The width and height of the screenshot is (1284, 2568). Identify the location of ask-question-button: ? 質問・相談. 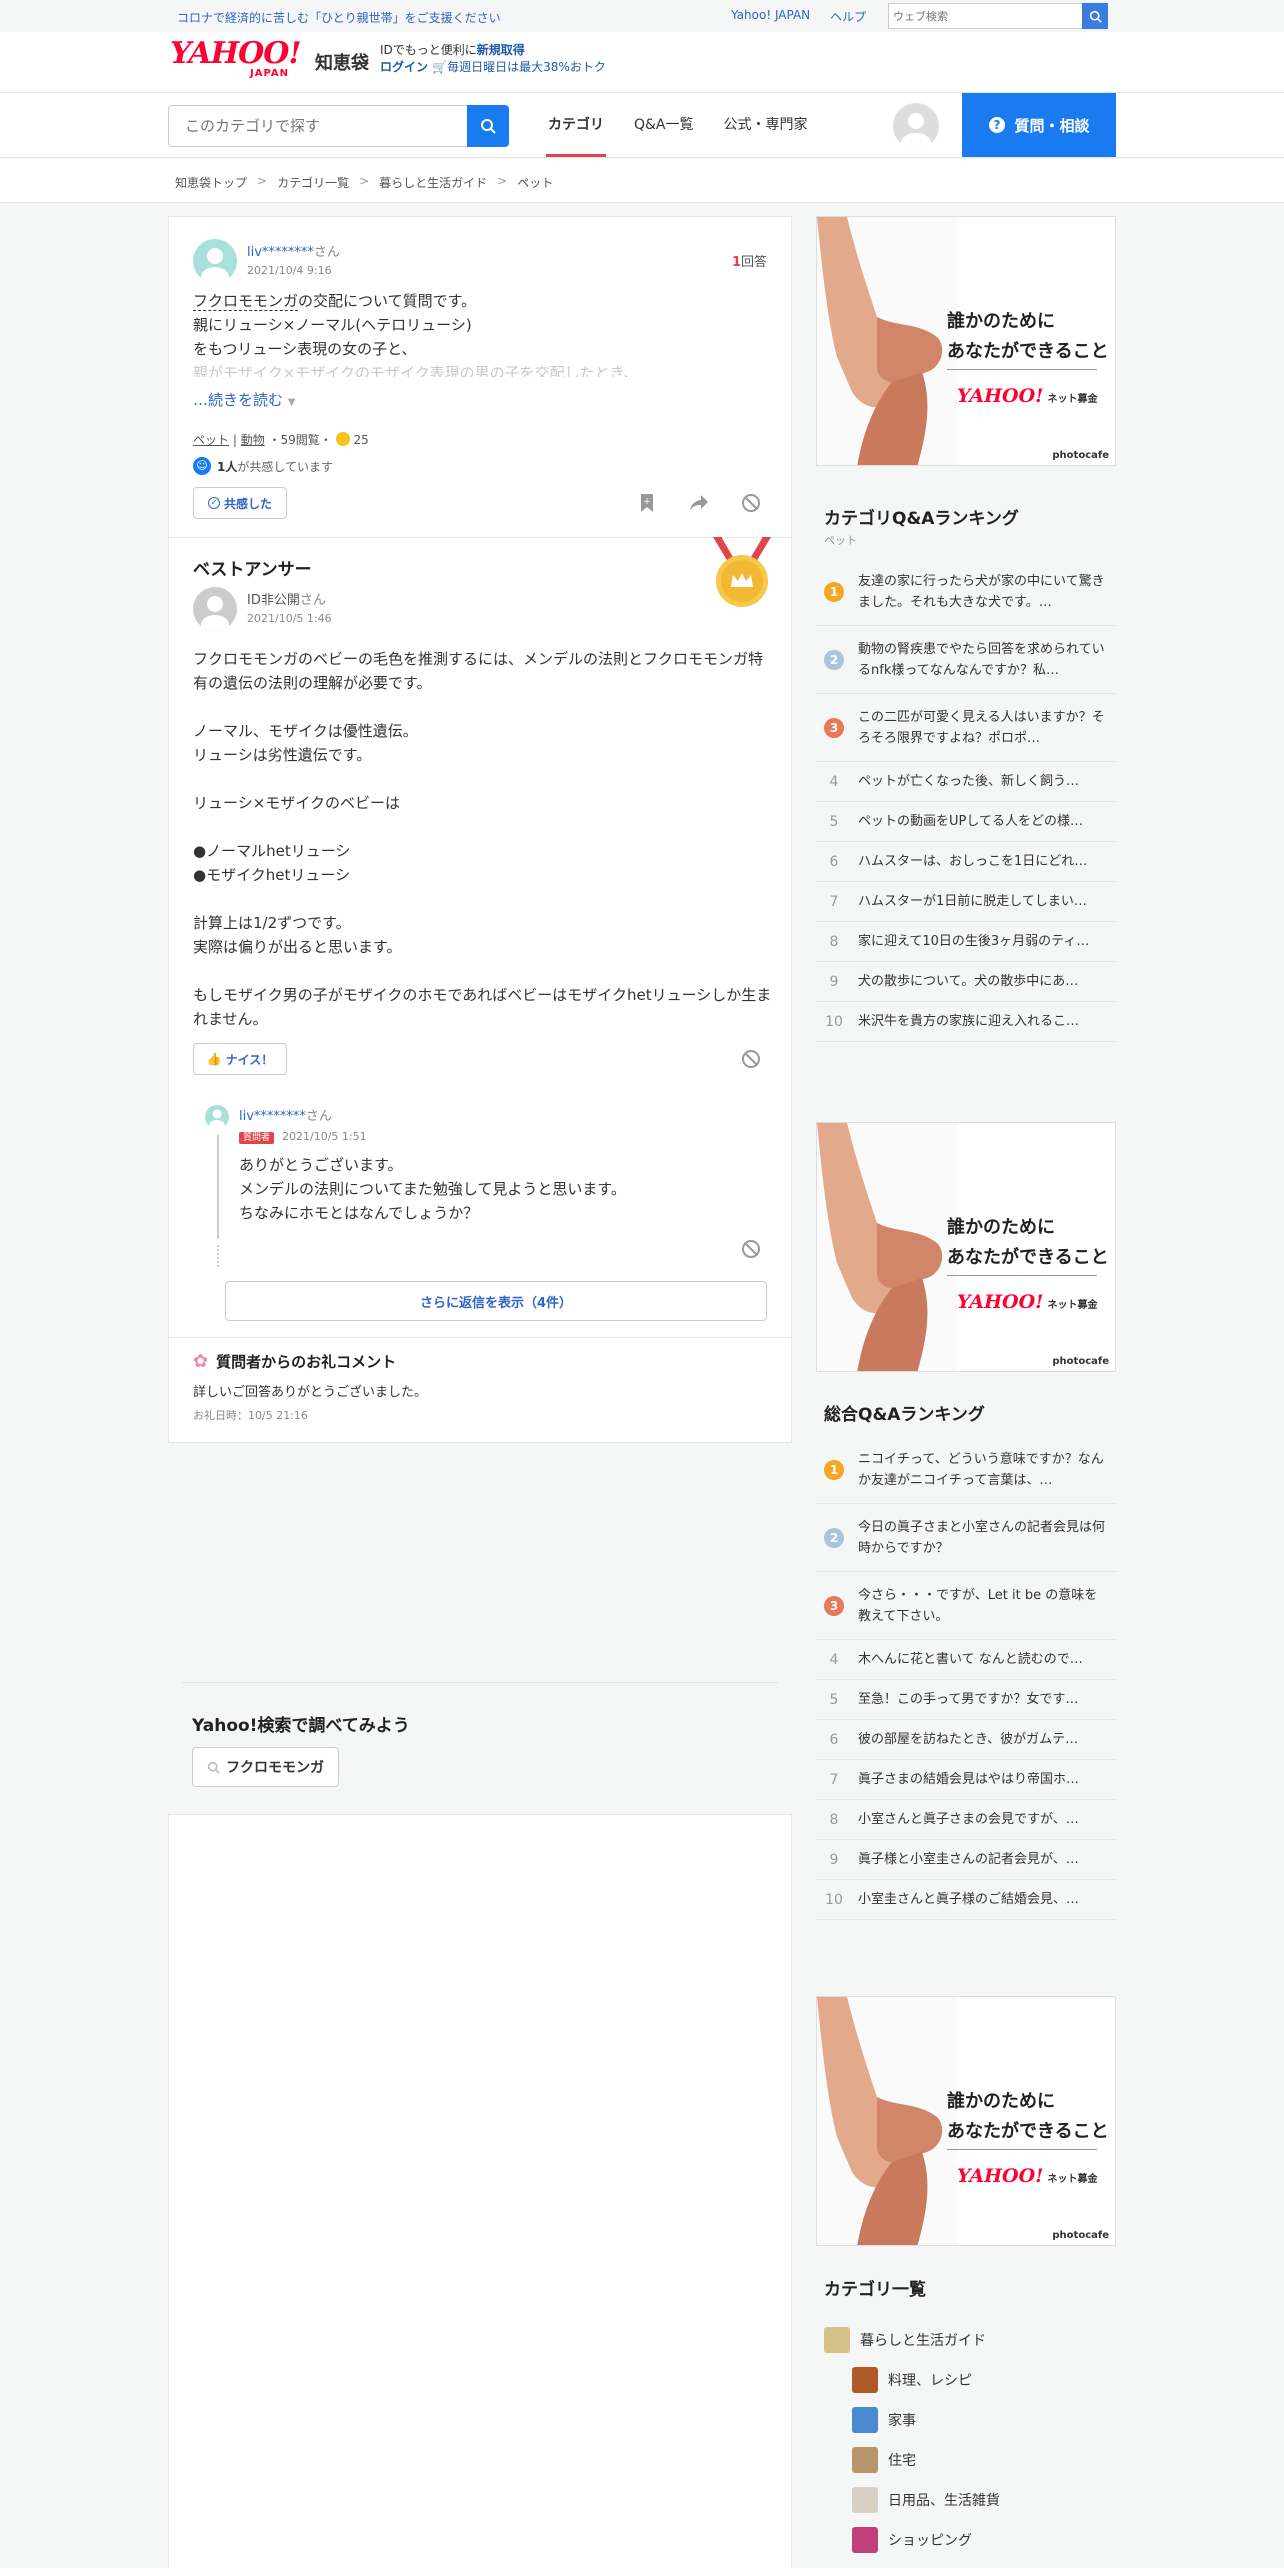
(1039, 125).